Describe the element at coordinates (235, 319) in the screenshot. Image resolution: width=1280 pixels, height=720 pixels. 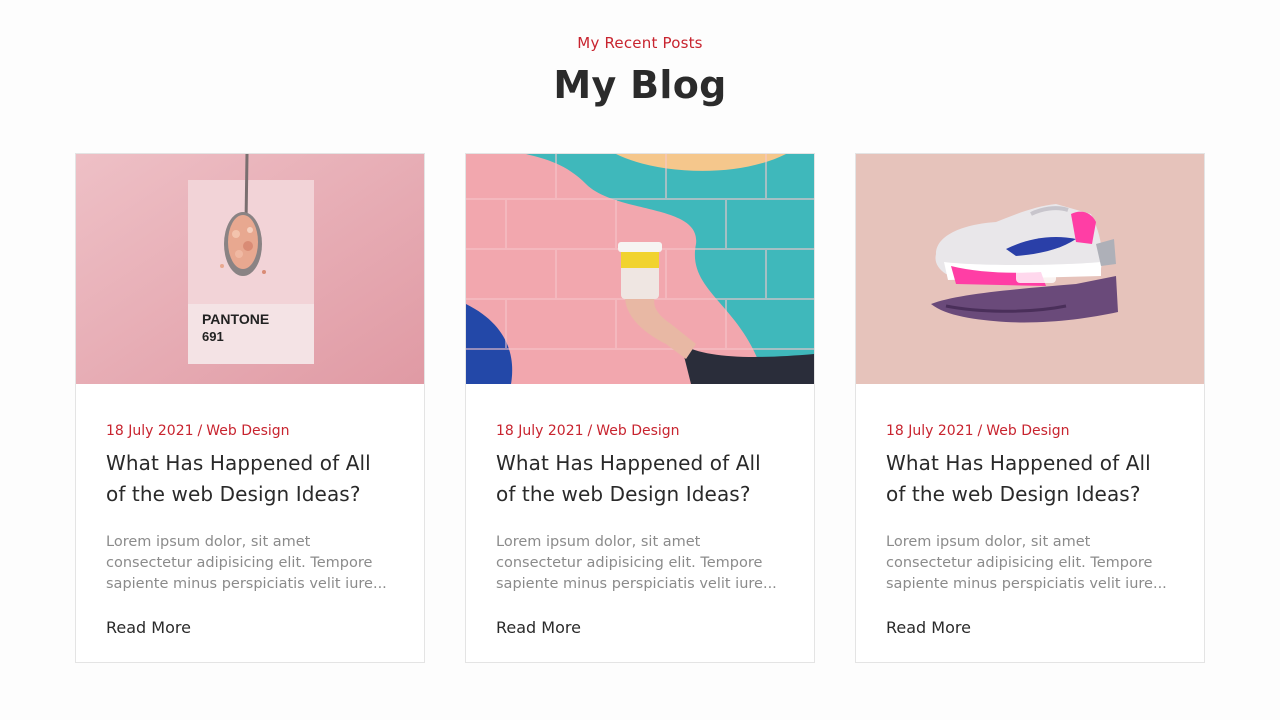
I see `pantone-label: PANTONE` at that location.